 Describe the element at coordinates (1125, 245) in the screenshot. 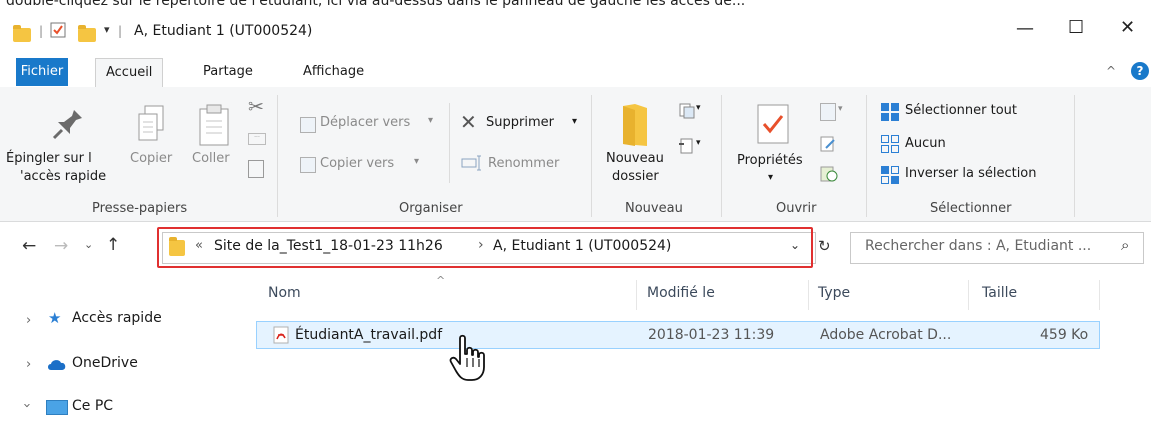

I see `search-icon: ⌕` at that location.